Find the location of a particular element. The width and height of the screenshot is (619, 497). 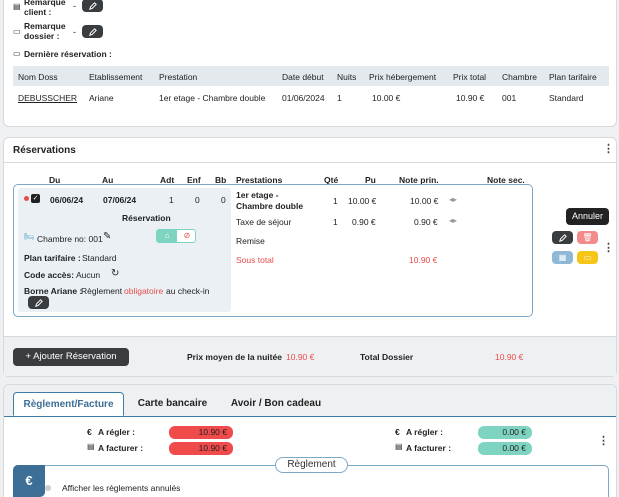

note-icon: ▤ is located at coordinates (17, 6).